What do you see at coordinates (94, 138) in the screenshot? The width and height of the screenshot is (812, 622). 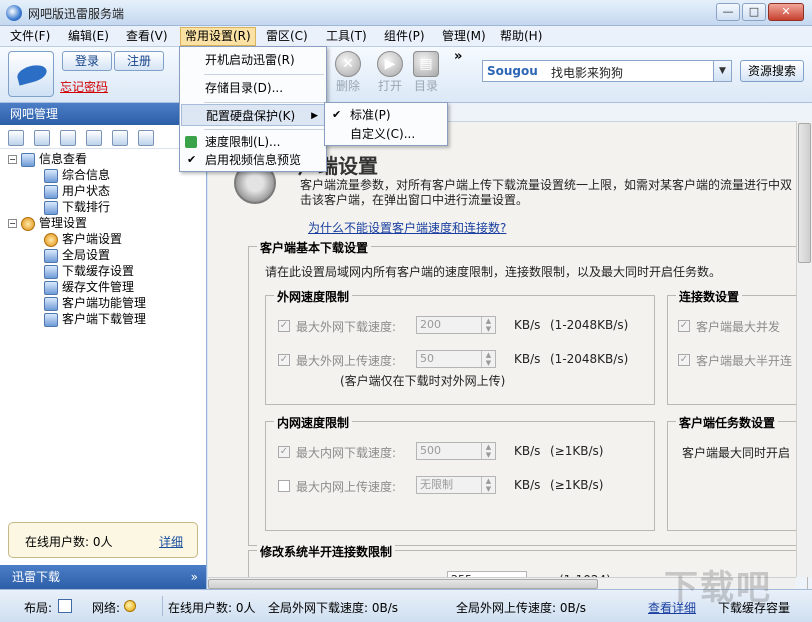 I see `network-icon` at bounding box center [94, 138].